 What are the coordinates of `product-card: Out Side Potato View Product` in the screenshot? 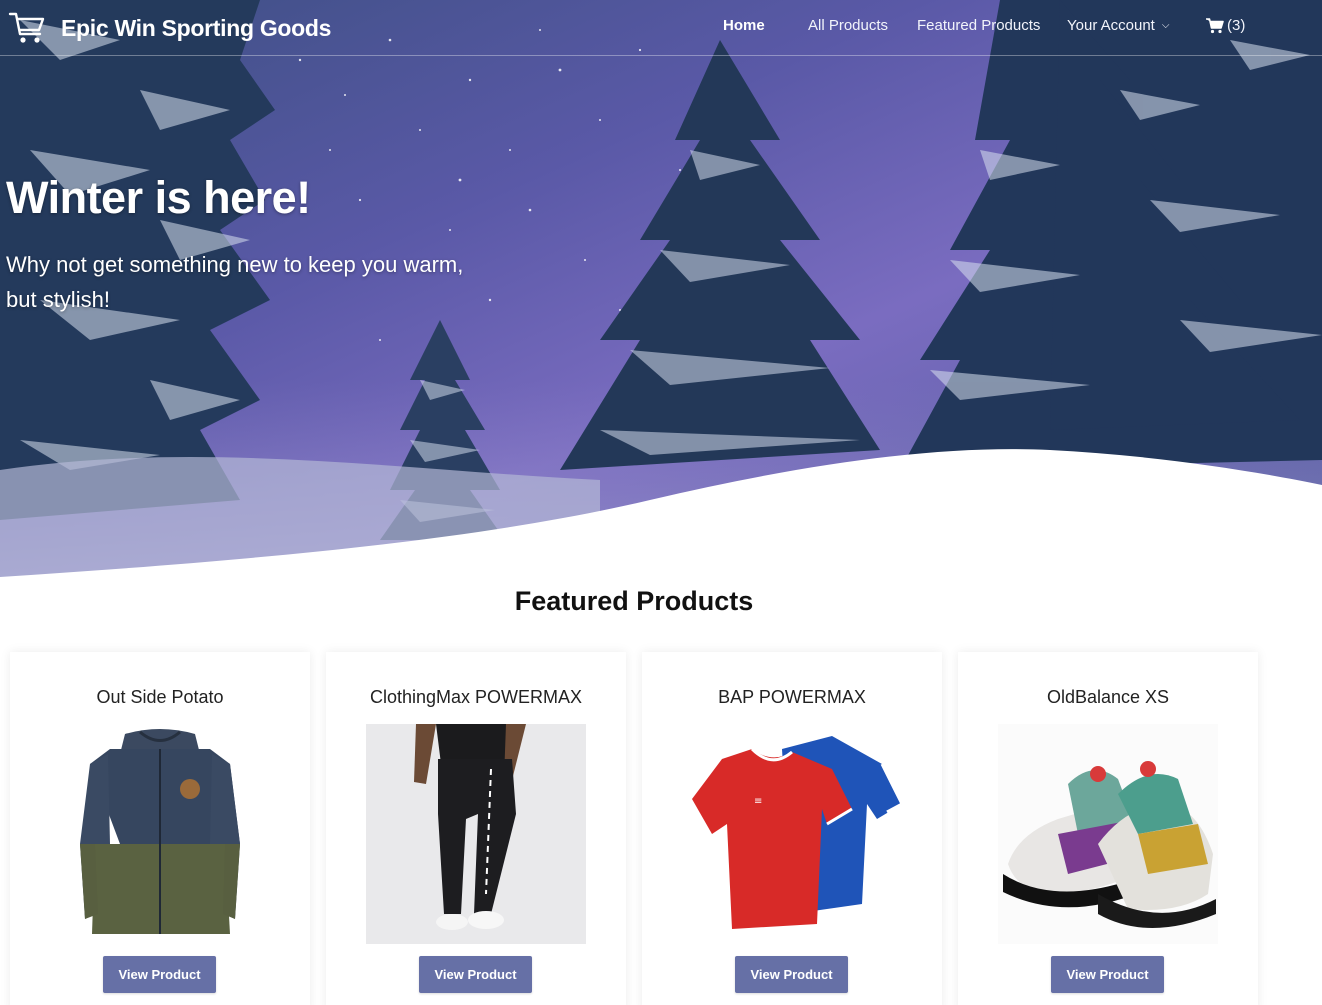 It's located at (160, 828).